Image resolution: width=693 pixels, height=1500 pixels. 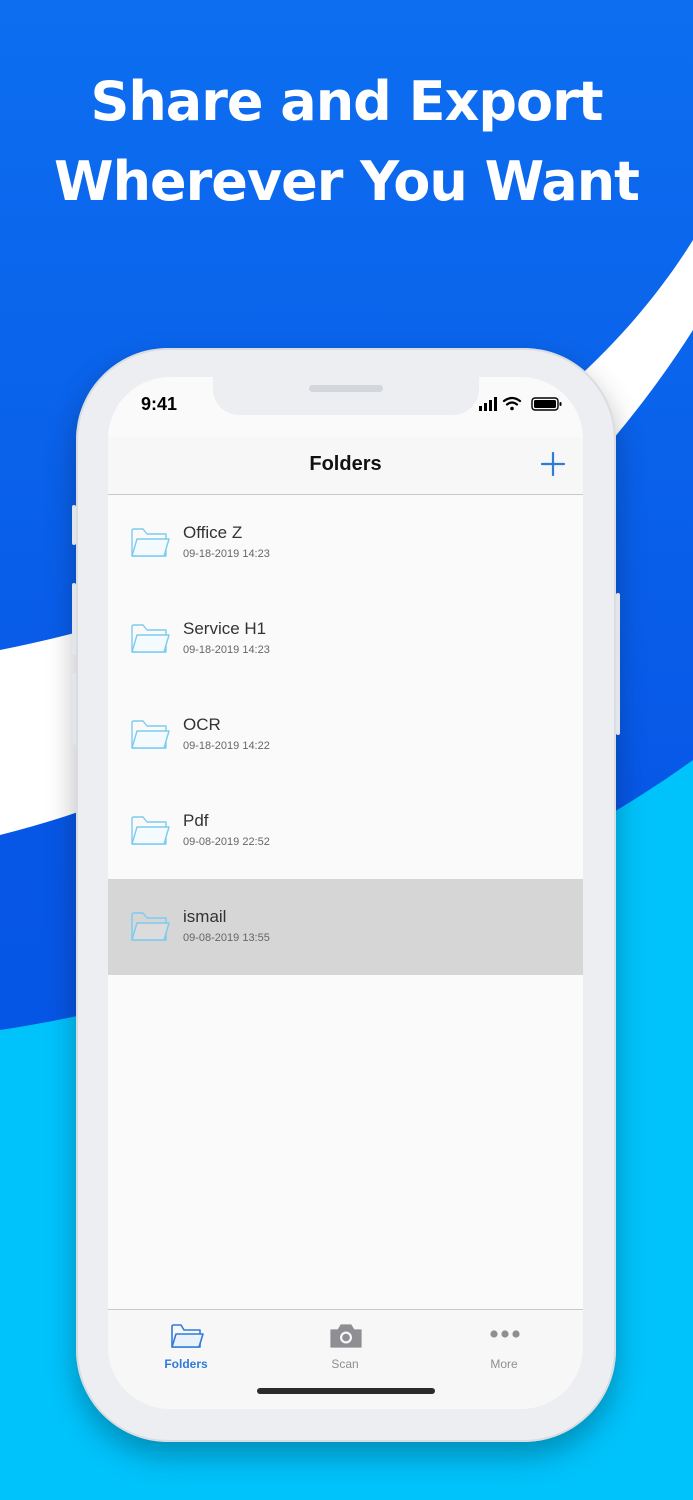 What do you see at coordinates (346, 142) in the screenshot?
I see `headline: Share and Export Wherever You Want` at bounding box center [346, 142].